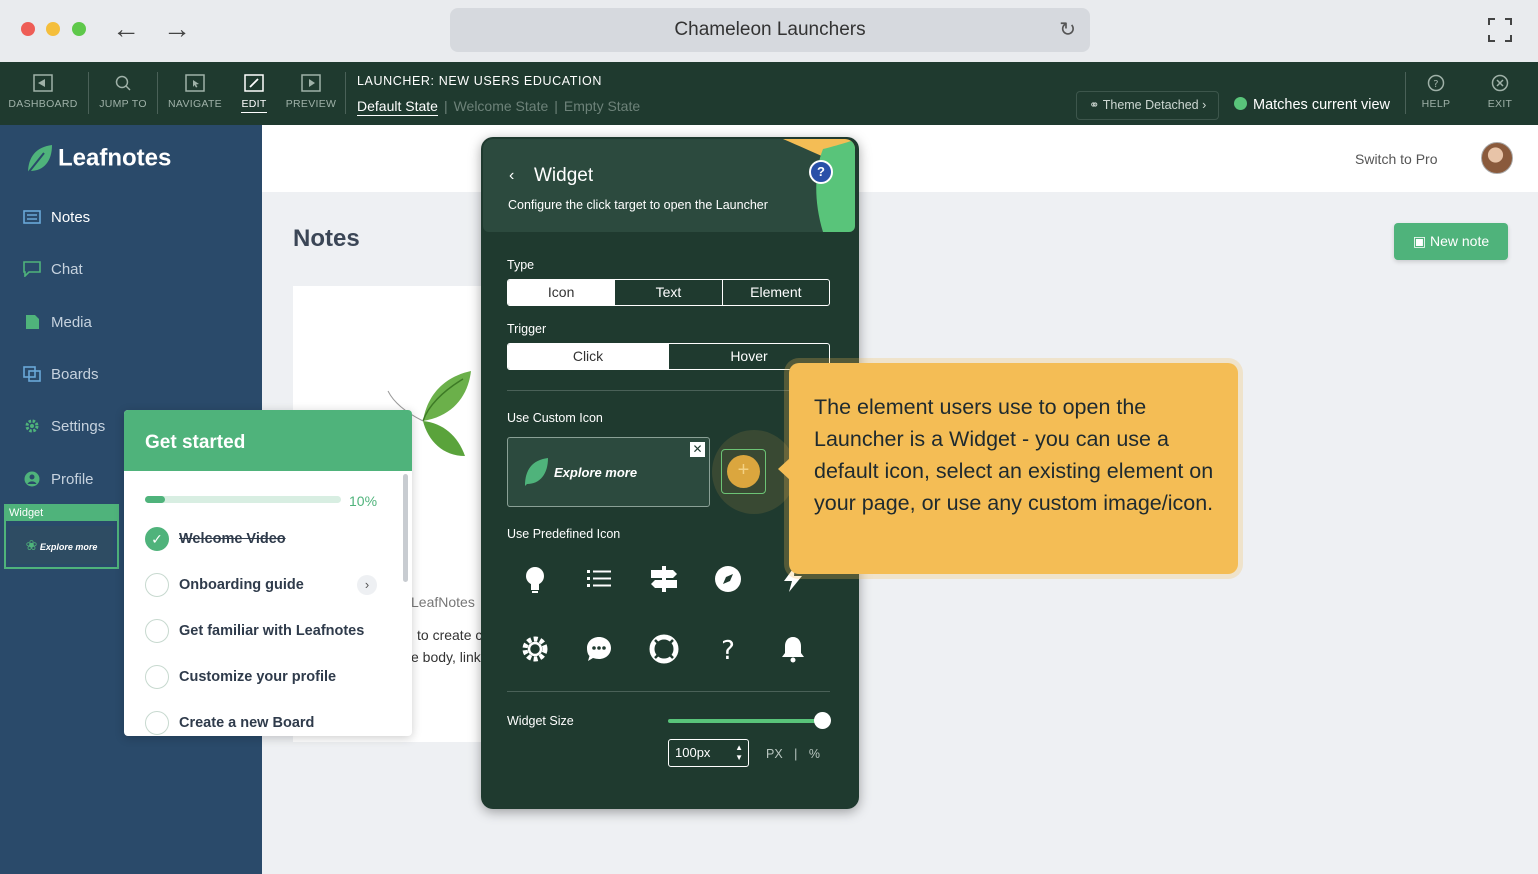 This screenshot has width=1538, height=874. I want to click on question-icon: ?, so click(728, 649).